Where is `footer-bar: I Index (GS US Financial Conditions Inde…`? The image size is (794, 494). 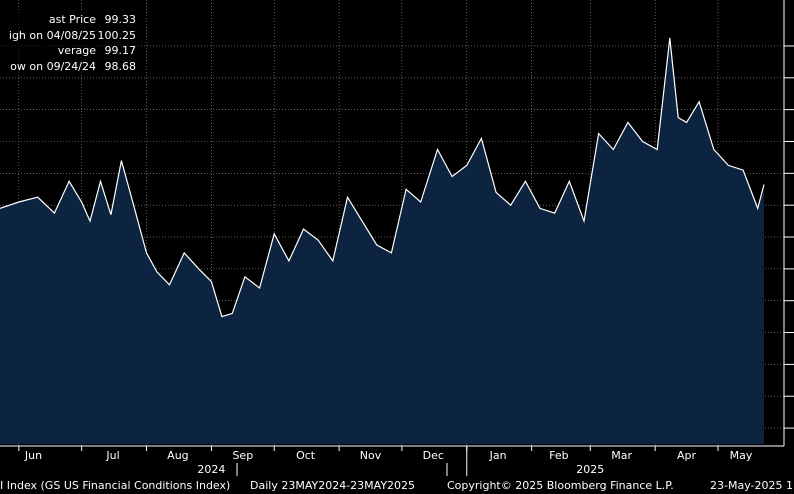 footer-bar: I Index (GS US Financial Conditions Inde… is located at coordinates (397, 485).